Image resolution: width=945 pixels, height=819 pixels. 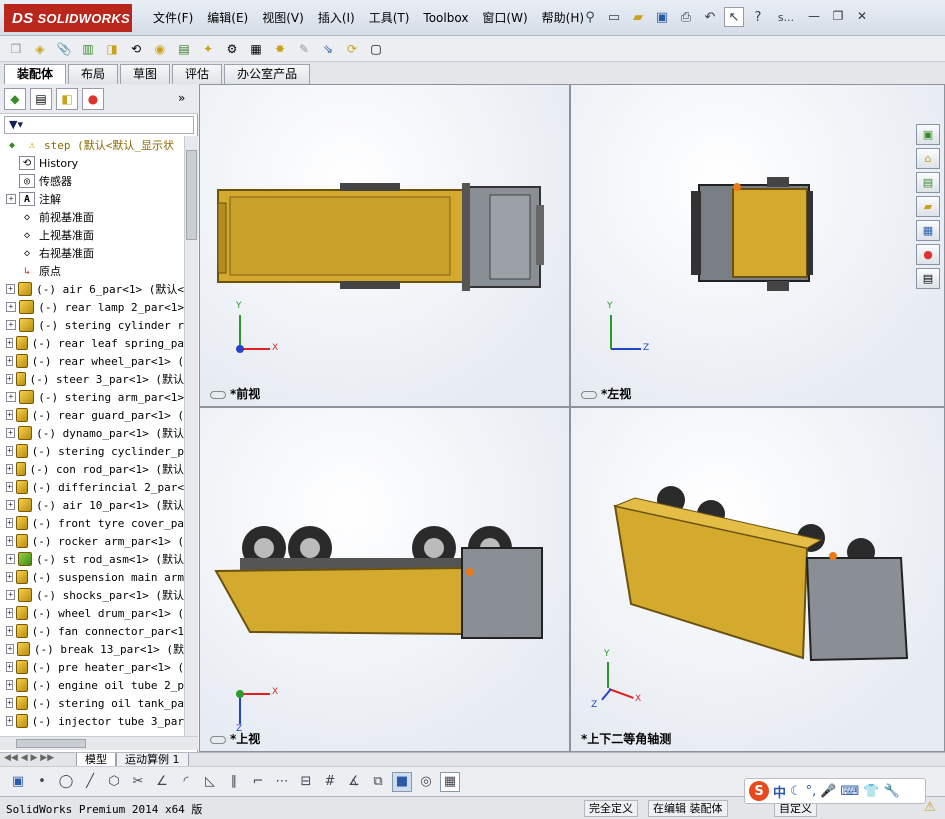 I want to click on assembly-features-icon: ▤, so click(x=184, y=49).